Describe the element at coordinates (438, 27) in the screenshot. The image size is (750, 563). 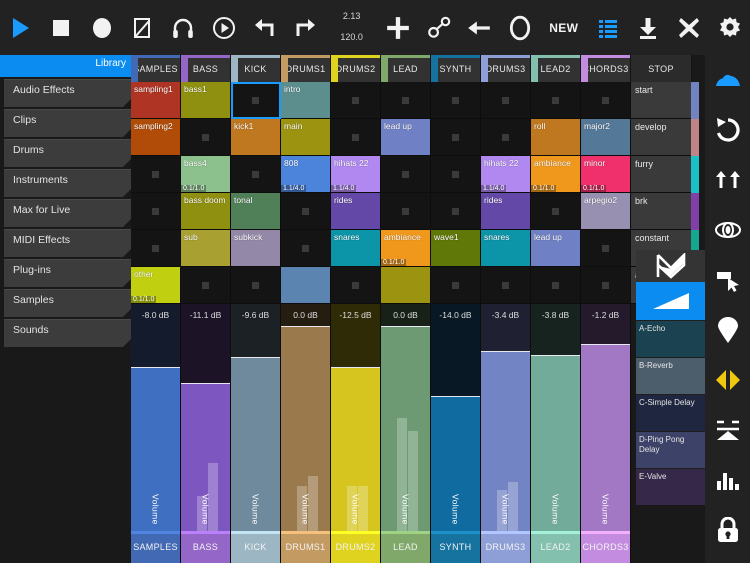
I see `chain-link-button` at that location.